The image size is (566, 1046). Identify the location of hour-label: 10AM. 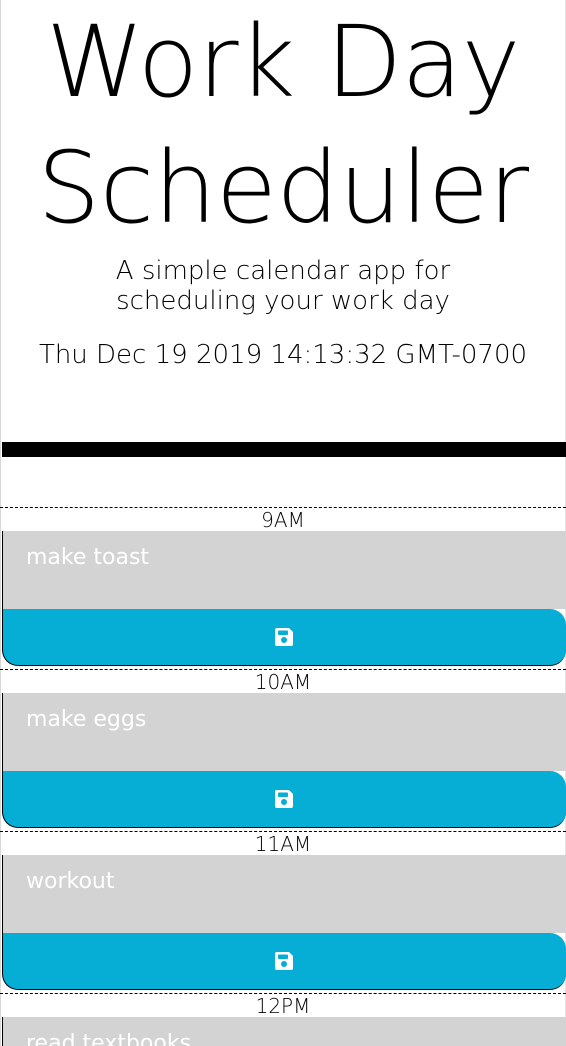
(283, 682).